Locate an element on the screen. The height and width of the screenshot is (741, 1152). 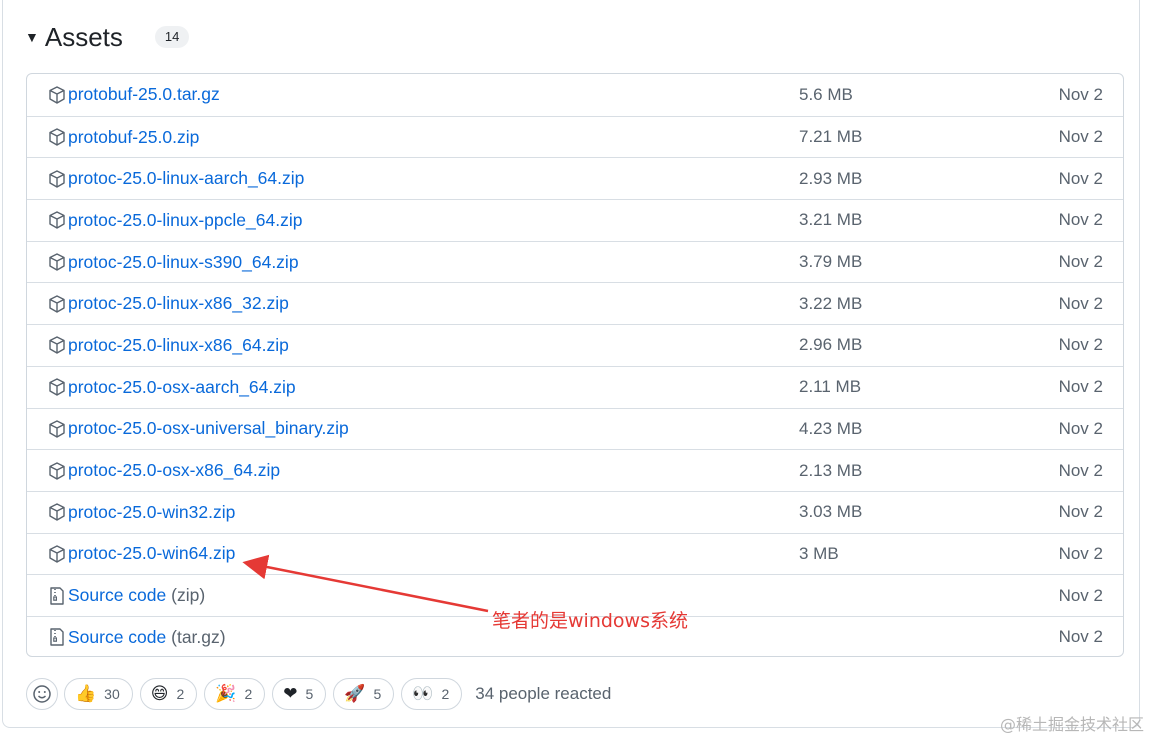
asset-size: 7.21 MB is located at coordinates (831, 137).